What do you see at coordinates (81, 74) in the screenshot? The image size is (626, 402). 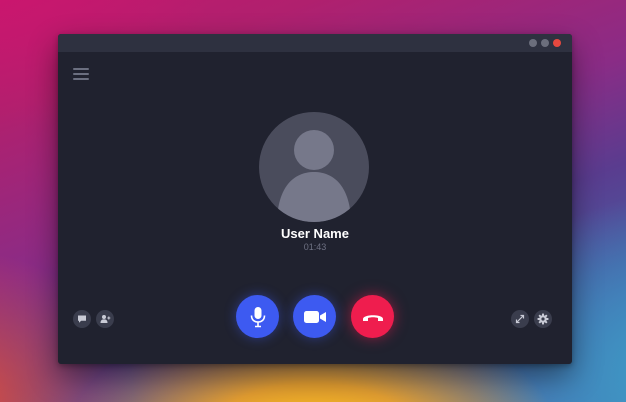 I see `hamburger-menu-icon` at bounding box center [81, 74].